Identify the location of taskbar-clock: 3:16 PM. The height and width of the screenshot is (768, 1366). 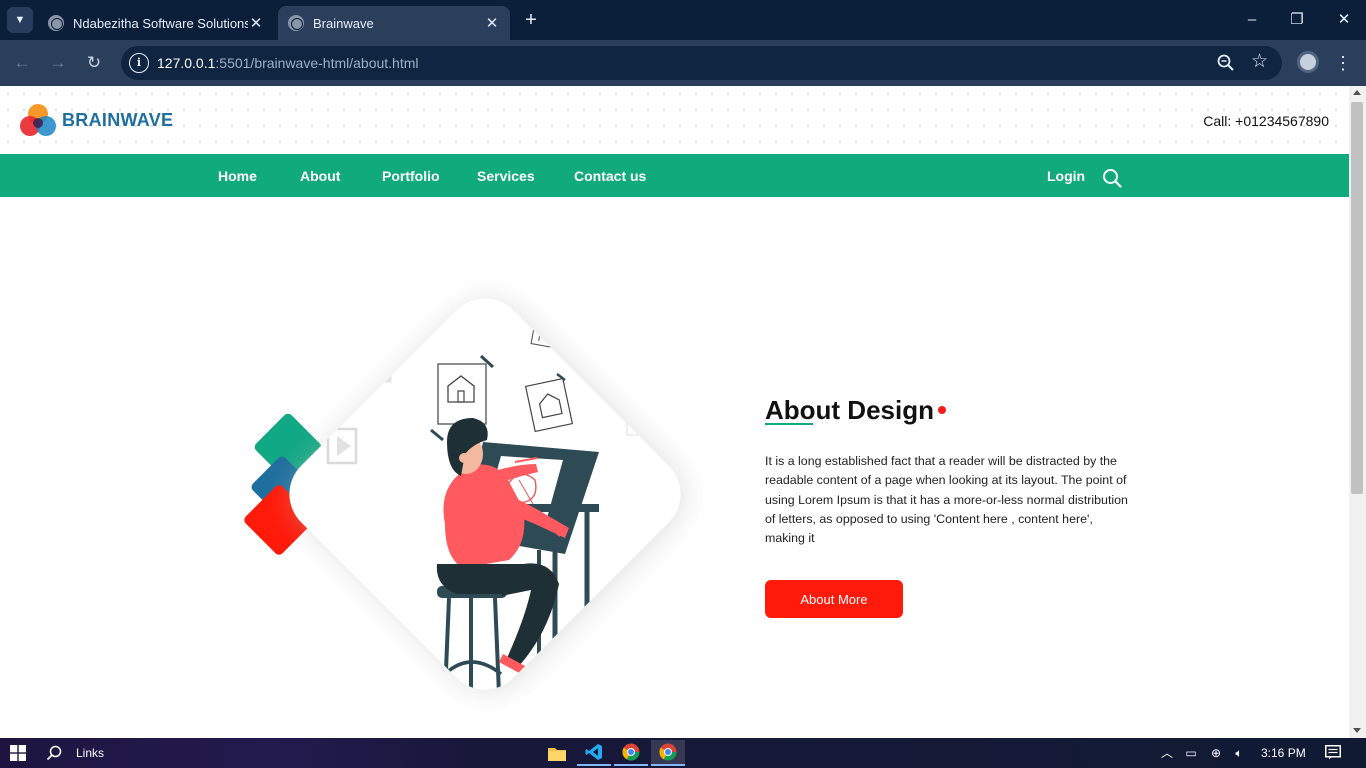
(1283, 753).